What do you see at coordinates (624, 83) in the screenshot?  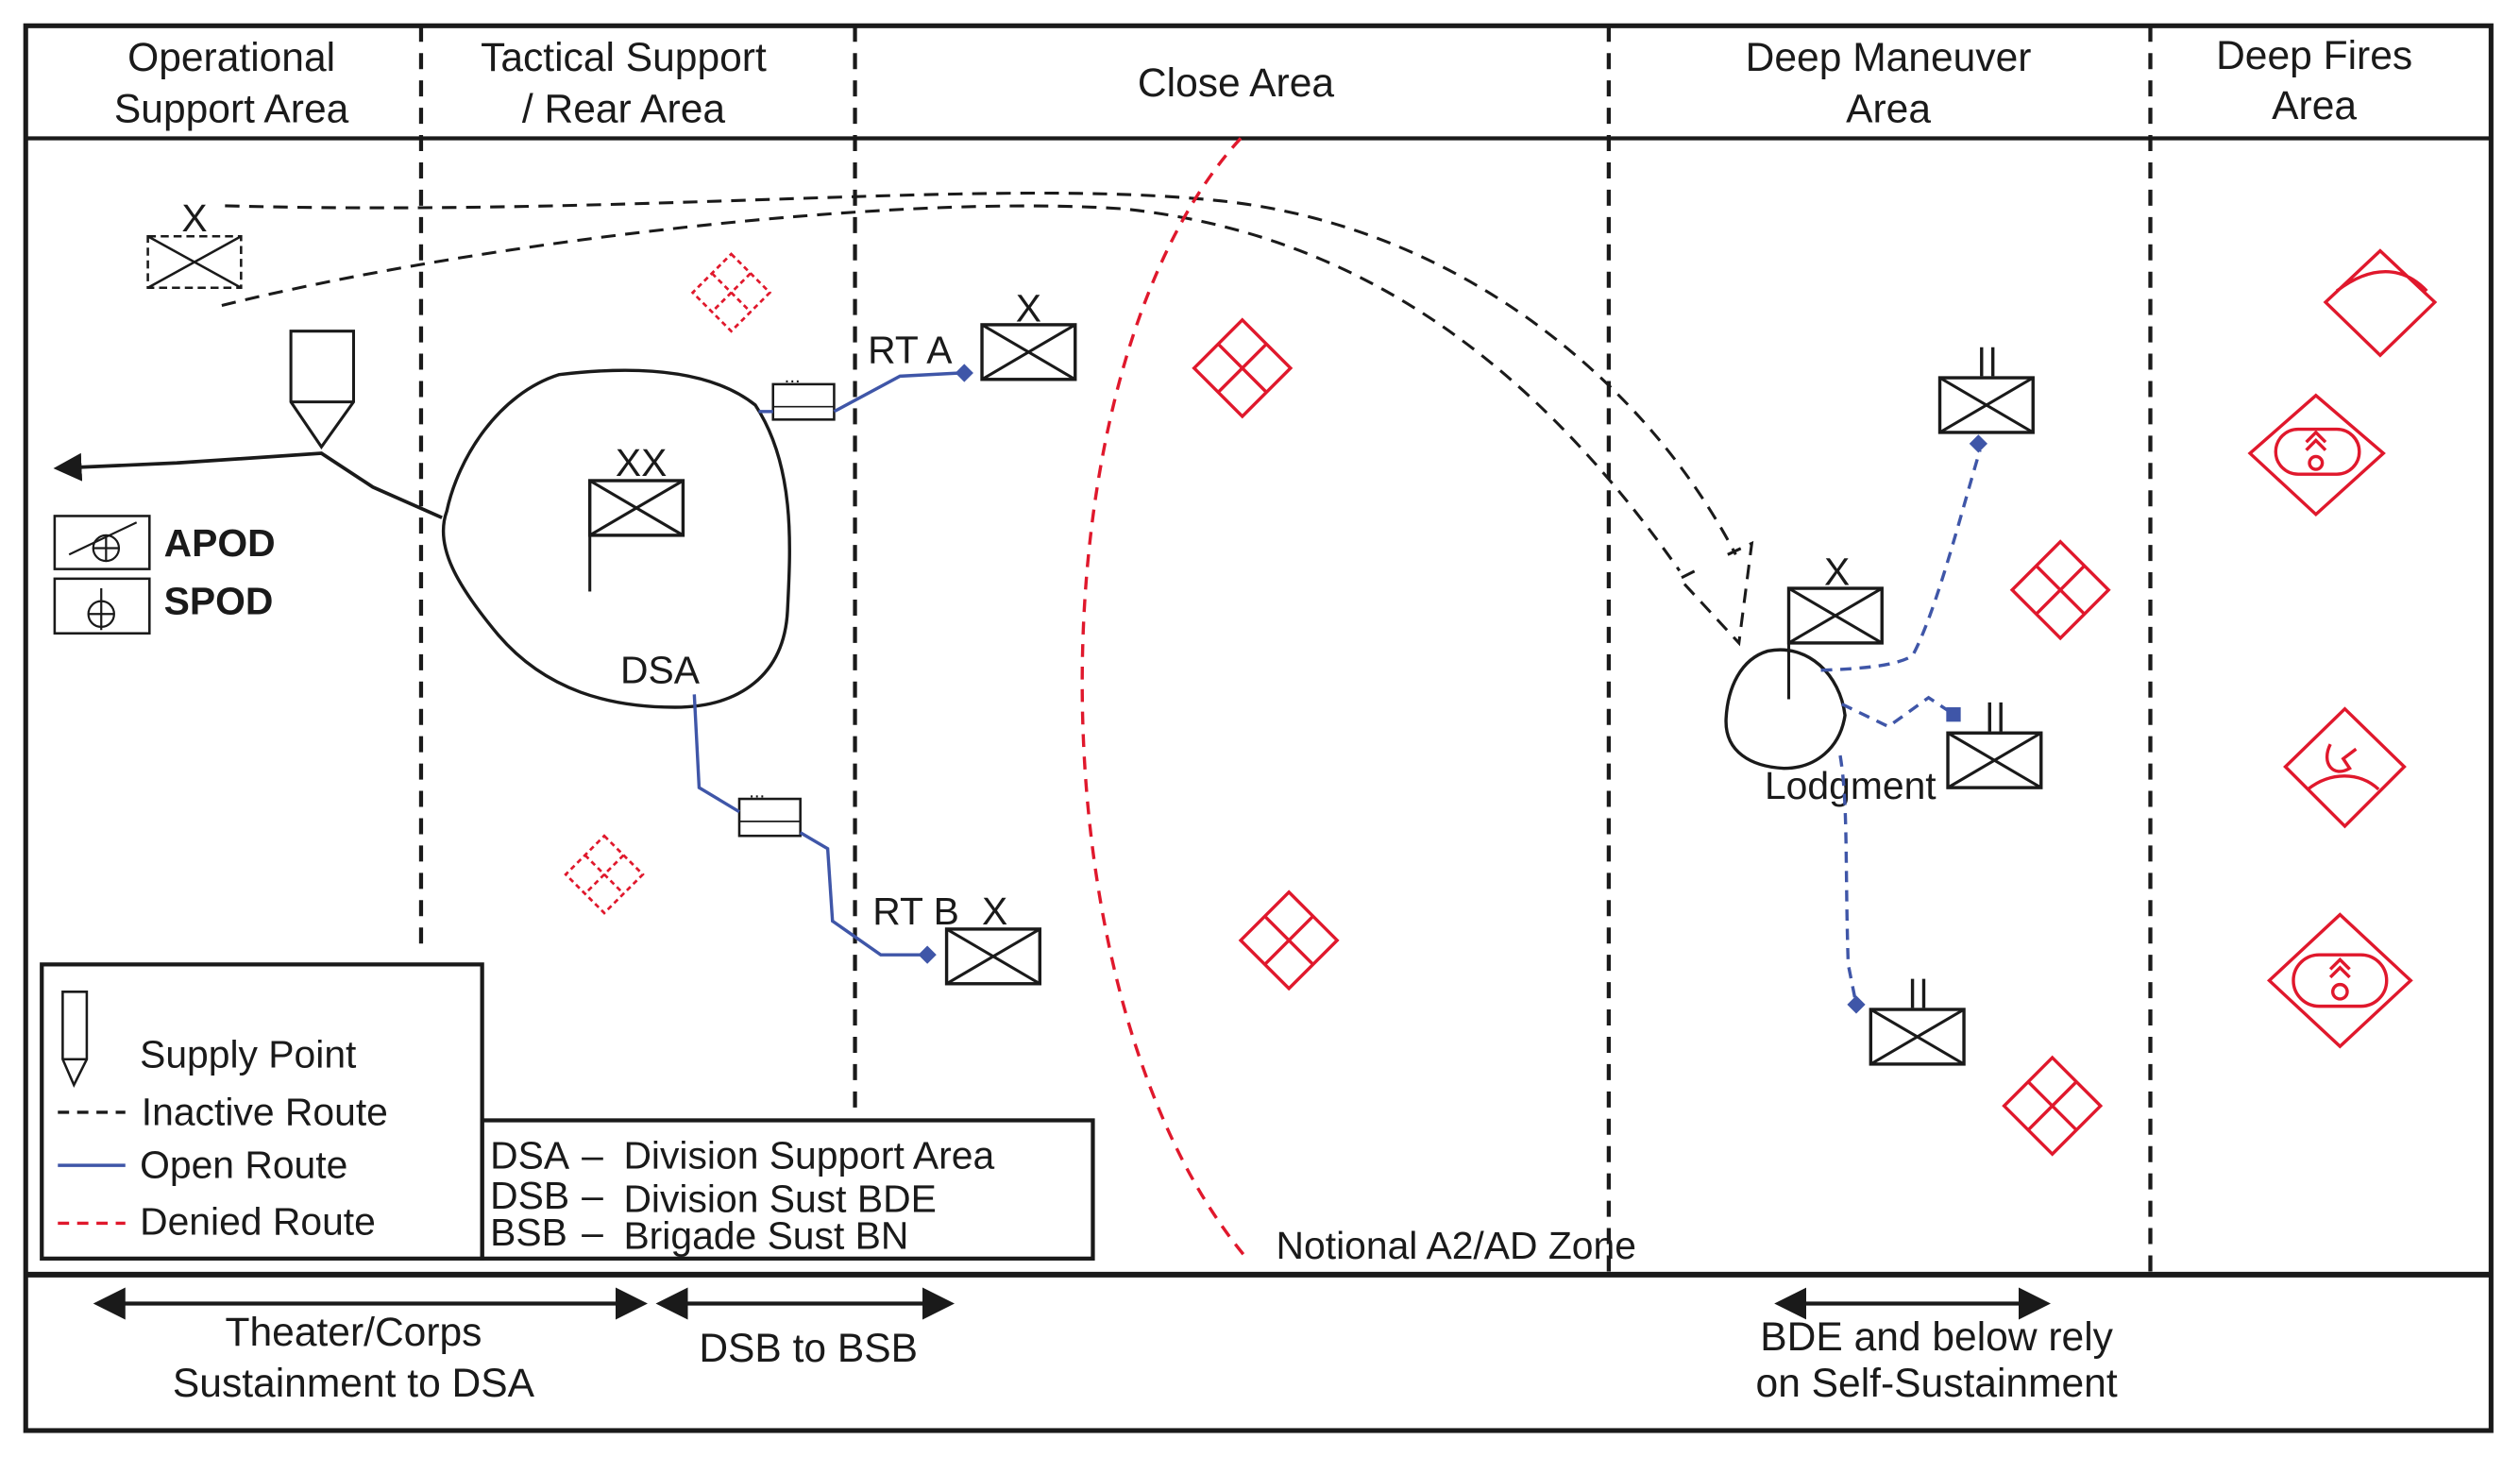 I see `header-tactical-support-area: Tactical Support / Rear Area` at bounding box center [624, 83].